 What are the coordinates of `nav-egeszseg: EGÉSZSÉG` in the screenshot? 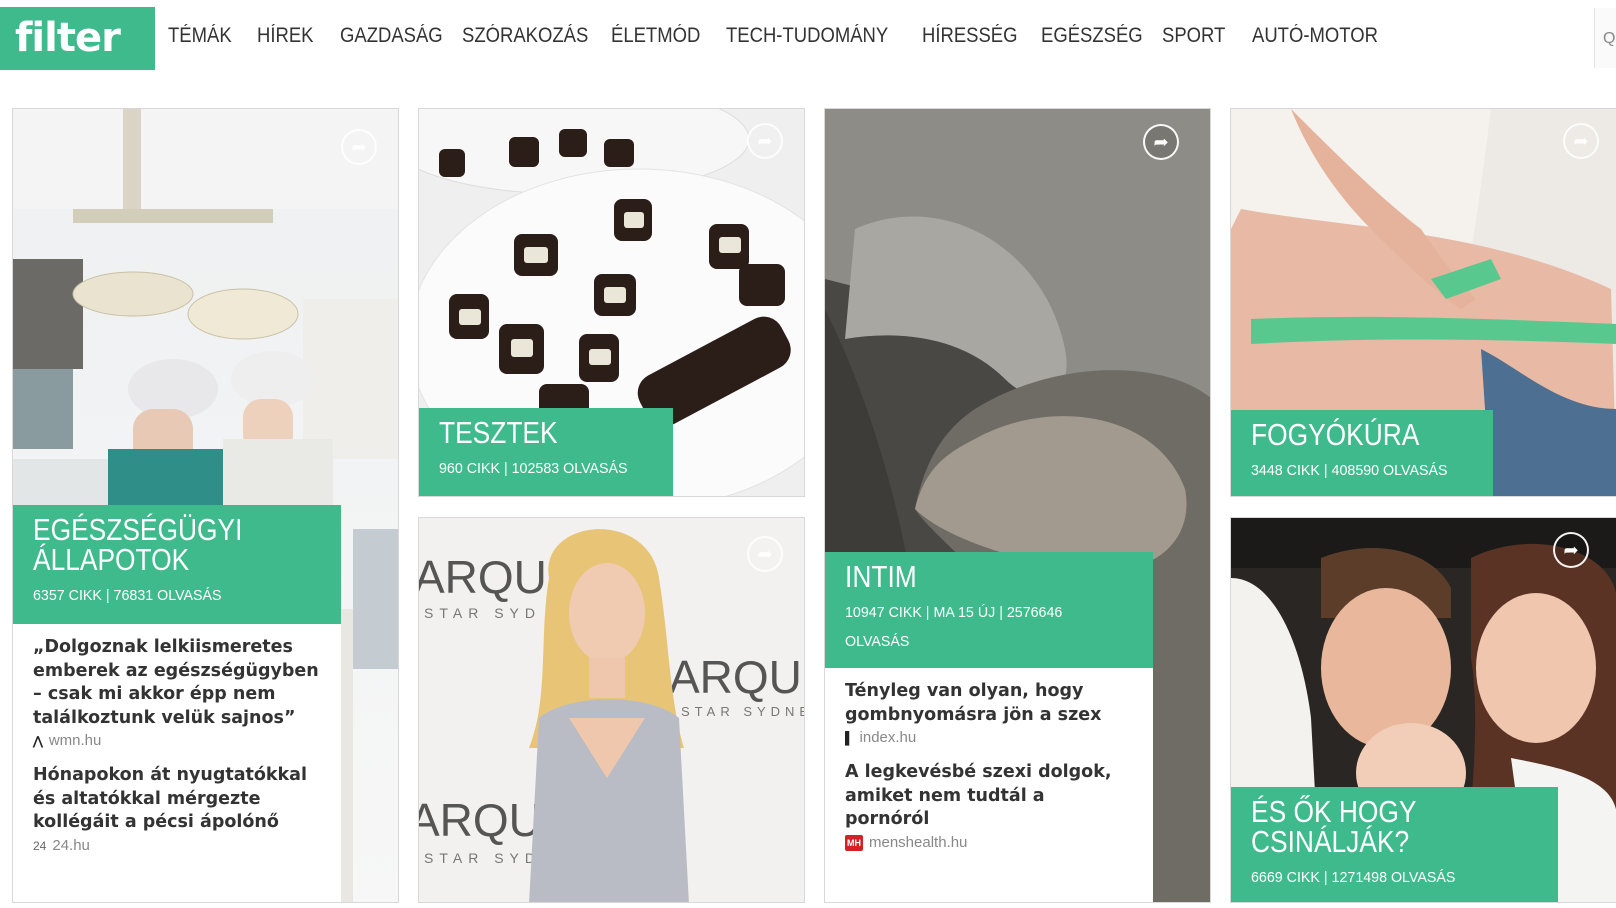 It's located at (1092, 36).